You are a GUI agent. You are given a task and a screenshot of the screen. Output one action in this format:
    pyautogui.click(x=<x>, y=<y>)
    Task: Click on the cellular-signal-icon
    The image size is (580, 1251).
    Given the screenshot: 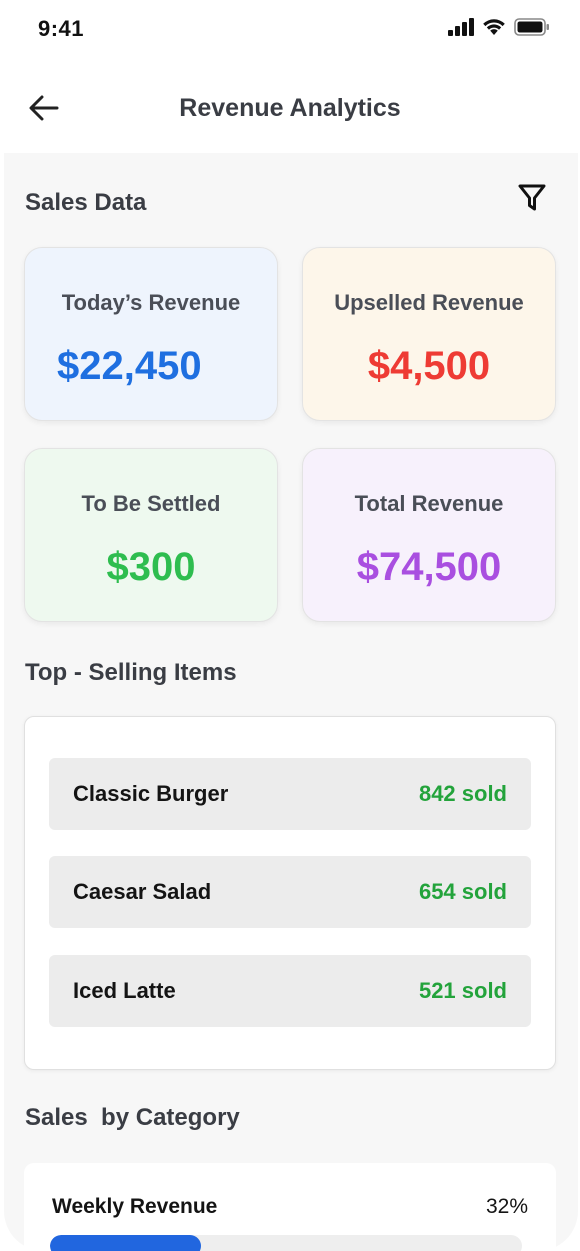 What is the action you would take?
    pyautogui.click(x=461, y=27)
    